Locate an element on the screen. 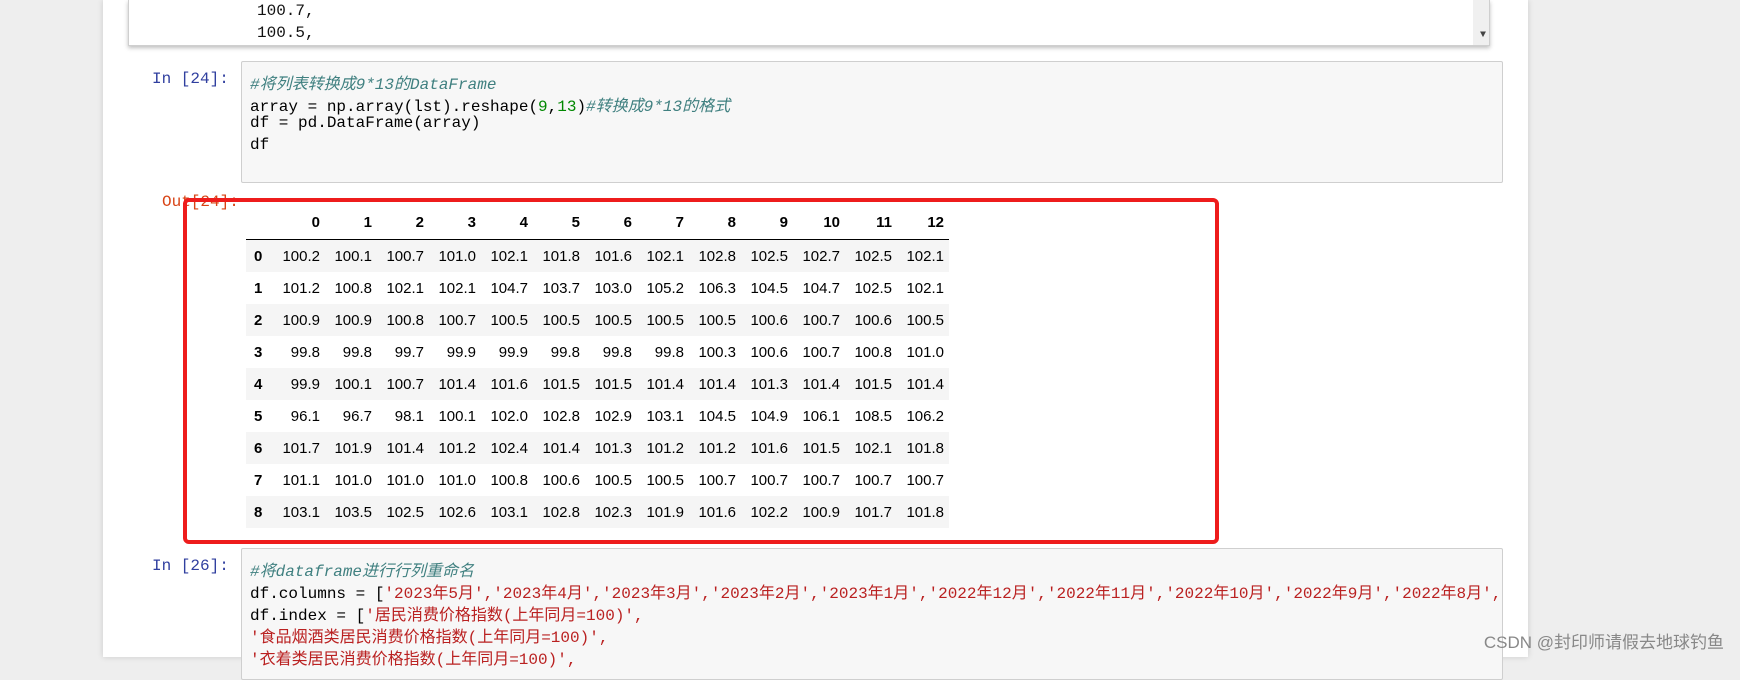 This screenshot has height=680, width=1740. code-number: 9 is located at coordinates (543, 107).